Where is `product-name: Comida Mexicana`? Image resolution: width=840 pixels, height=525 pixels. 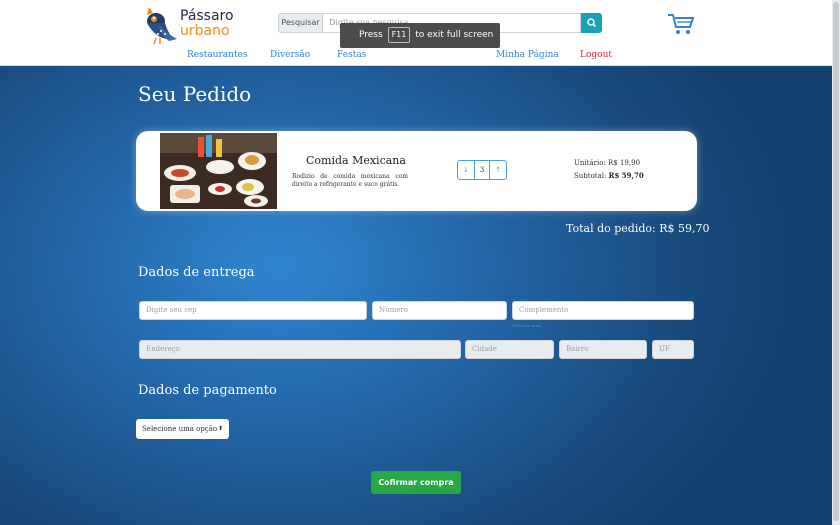
product-name: Comida Mexicana is located at coordinates (356, 160).